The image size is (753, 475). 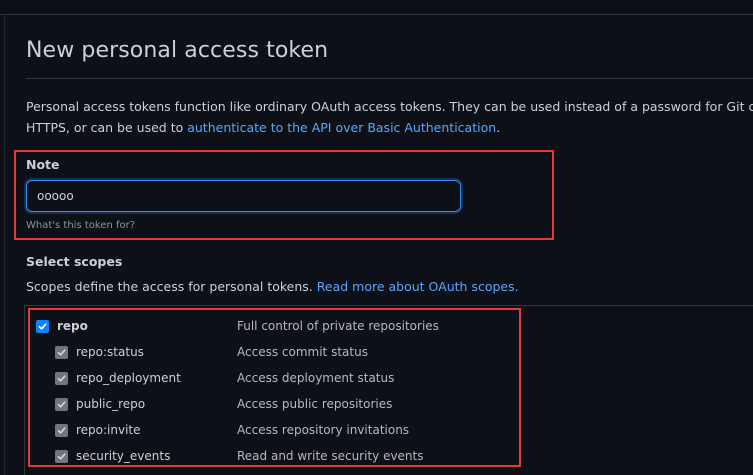 I want to click on scope-row-repo-deployment: repo_deployment, so click(x=118, y=378).